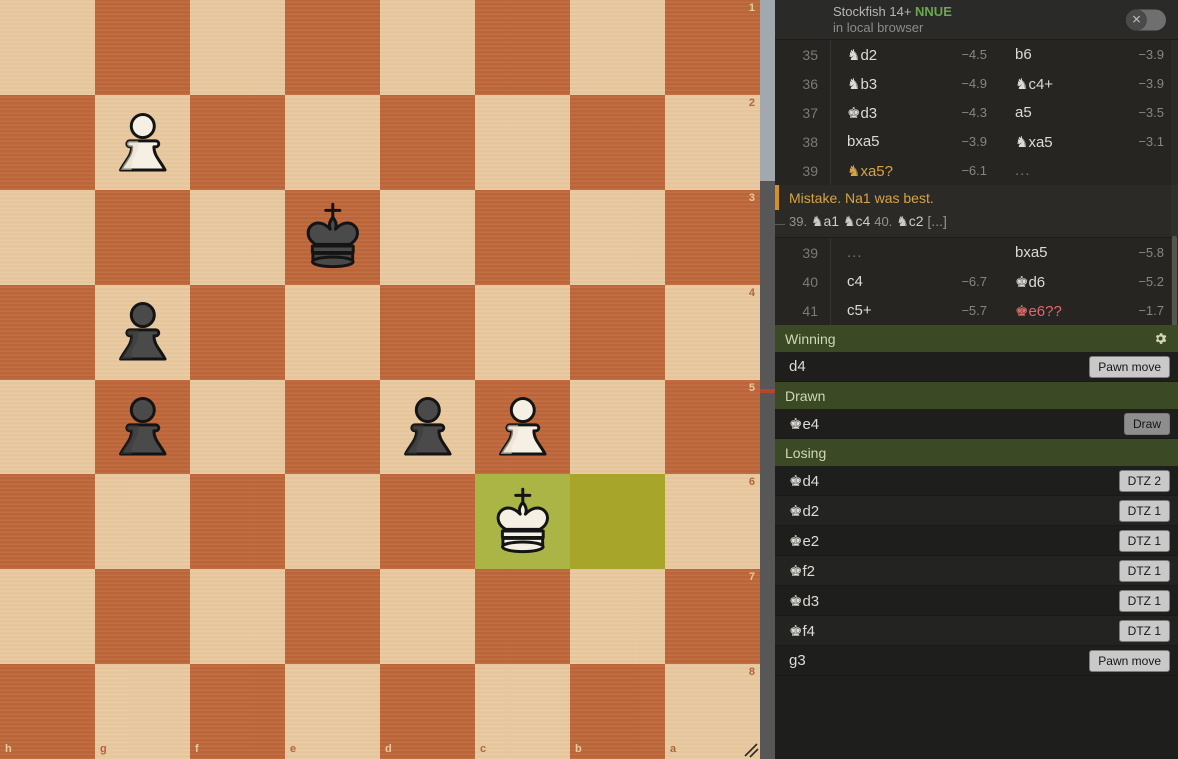  I want to click on move-san-white: c4, so click(855, 281).